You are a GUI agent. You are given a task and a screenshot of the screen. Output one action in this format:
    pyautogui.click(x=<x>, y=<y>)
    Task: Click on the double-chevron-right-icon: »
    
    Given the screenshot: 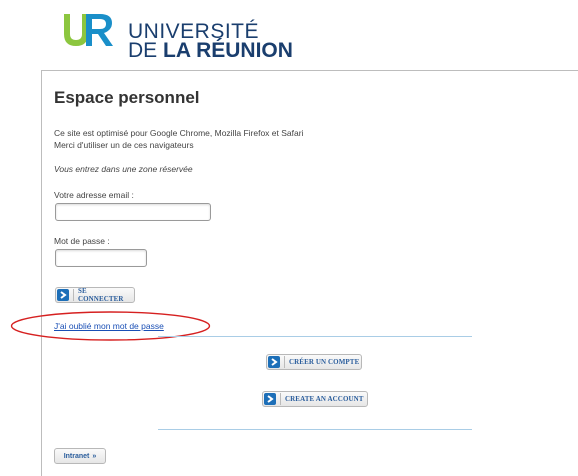 What is the action you would take?
    pyautogui.click(x=94, y=456)
    